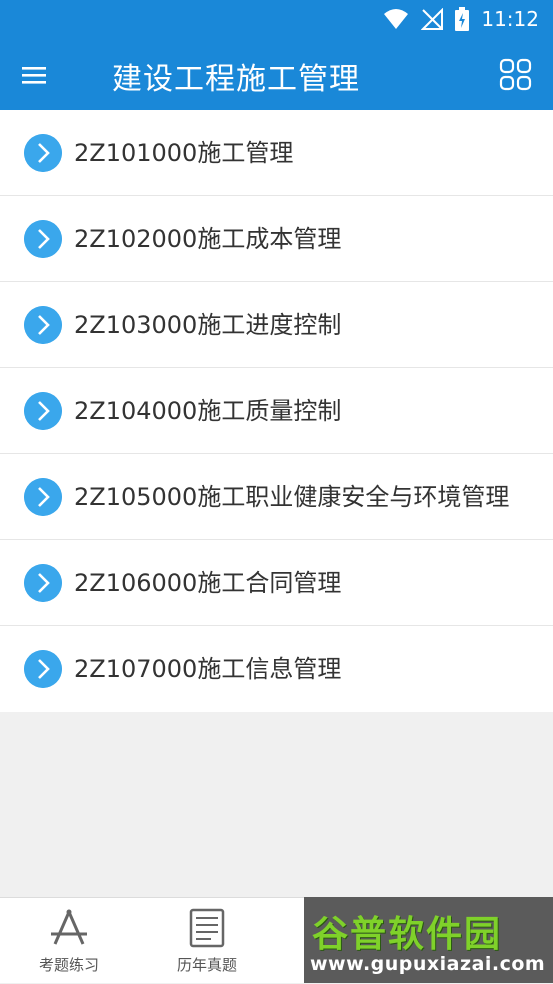  I want to click on list-item: 2Z101000施工管理, so click(276, 153).